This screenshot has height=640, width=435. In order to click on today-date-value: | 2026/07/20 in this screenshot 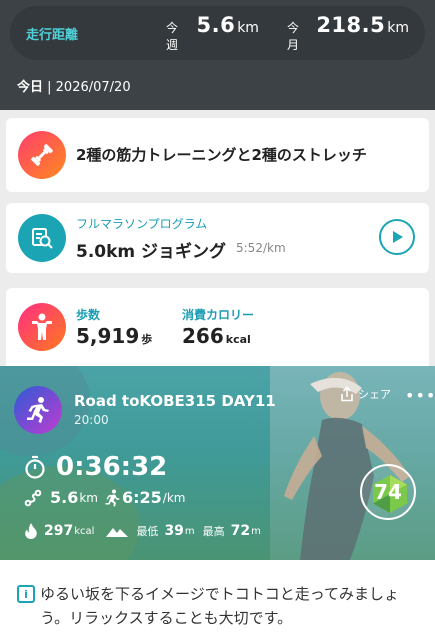, I will do `click(87, 87)`.